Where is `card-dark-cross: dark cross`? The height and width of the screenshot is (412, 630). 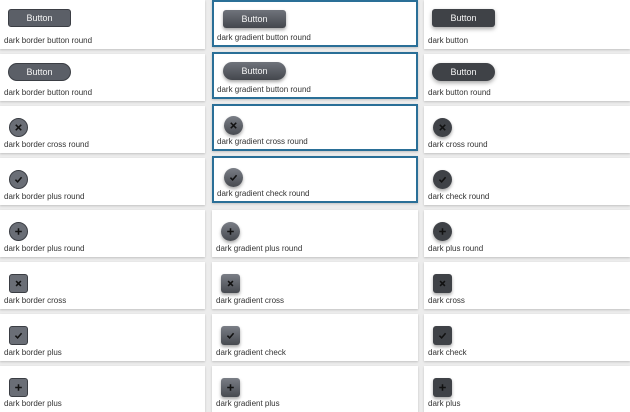
card-dark-cross: dark cross is located at coordinates (527, 285).